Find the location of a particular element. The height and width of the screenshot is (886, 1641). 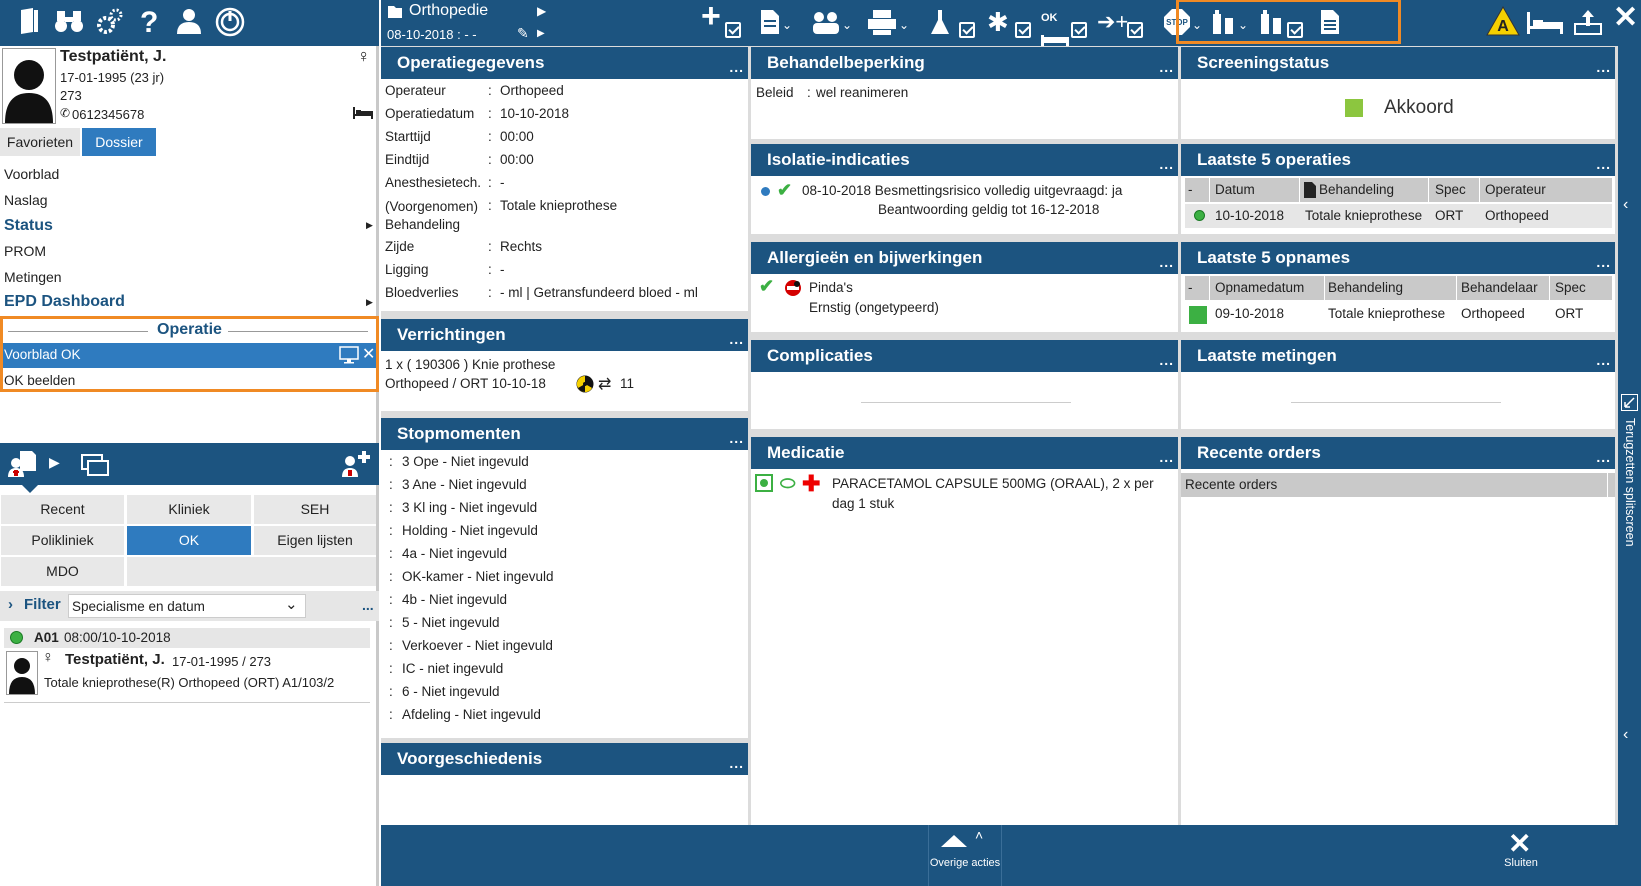

sluiten-button: ✕ Sluiten is located at coordinates (1521, 855).